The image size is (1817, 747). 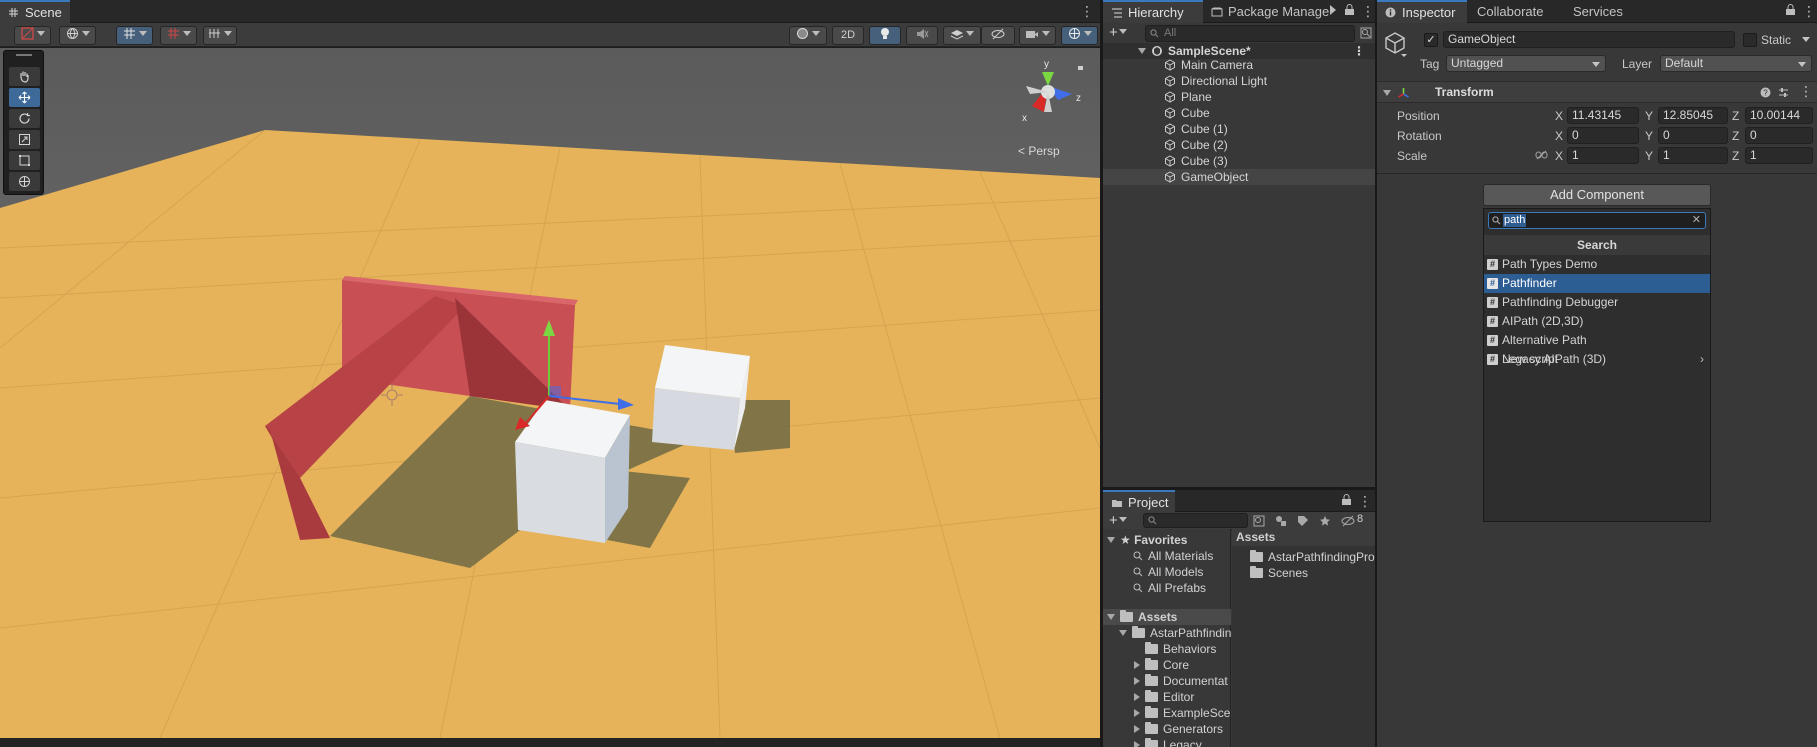 What do you see at coordinates (1168, 742) in the screenshot?
I see `asset-folder-item: Legacy` at bounding box center [1168, 742].